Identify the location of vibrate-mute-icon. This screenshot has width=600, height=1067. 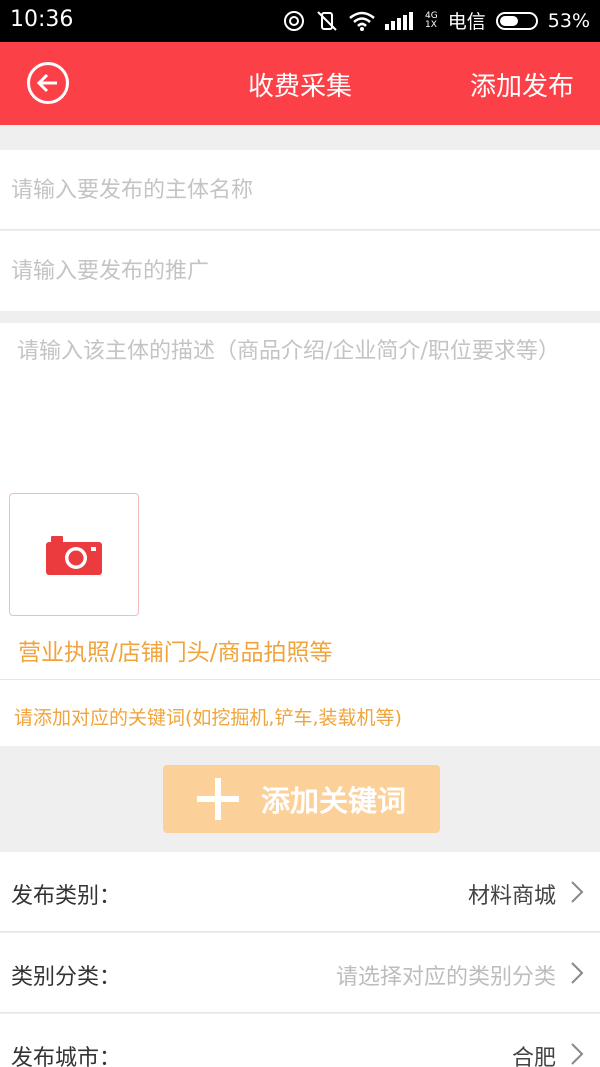
(327, 21).